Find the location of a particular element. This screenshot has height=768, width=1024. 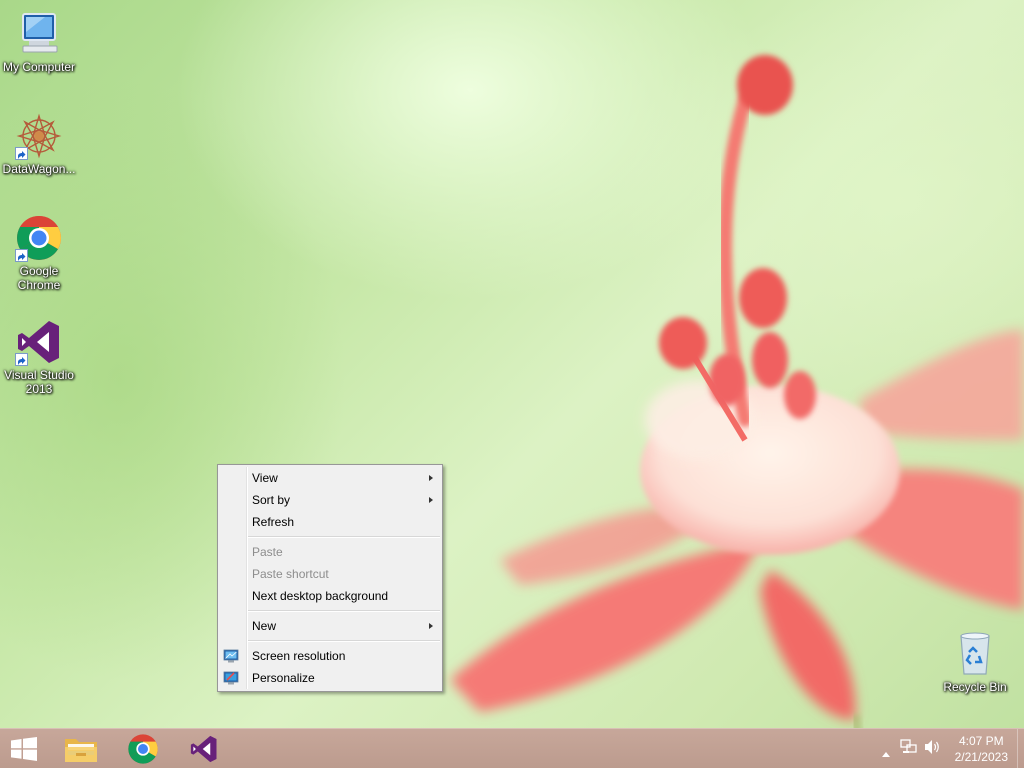

clock-date: 2/21/2023 is located at coordinates (981, 757).